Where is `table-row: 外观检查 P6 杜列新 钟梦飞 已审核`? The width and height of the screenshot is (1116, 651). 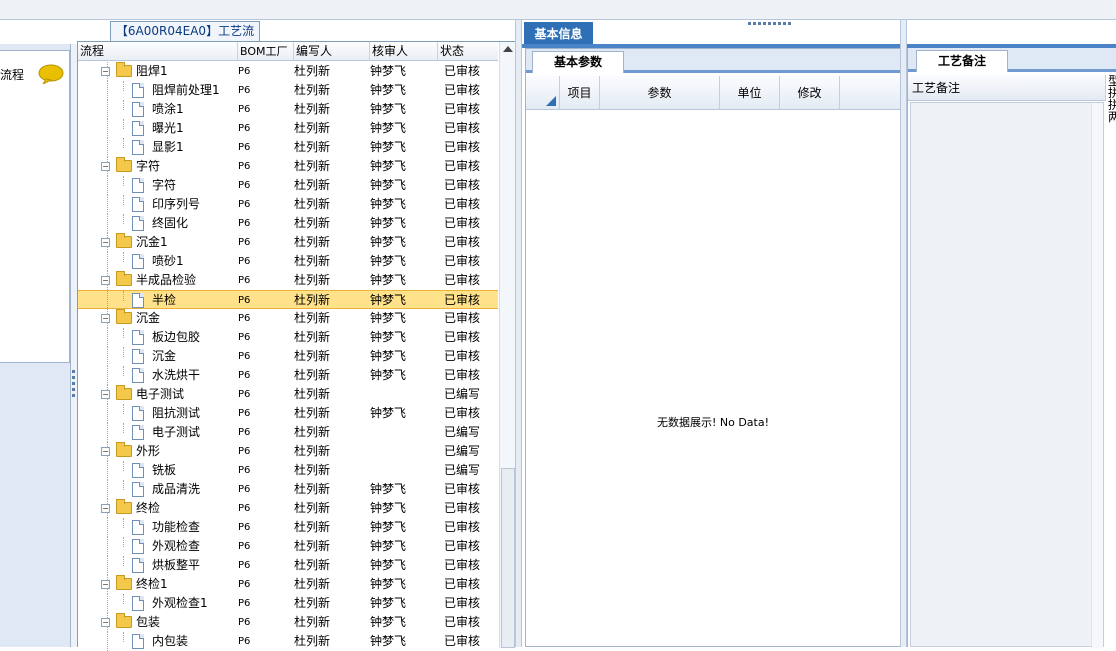 table-row: 外观检查 P6 杜列新 钟梦飞 已审核 is located at coordinates (288, 546).